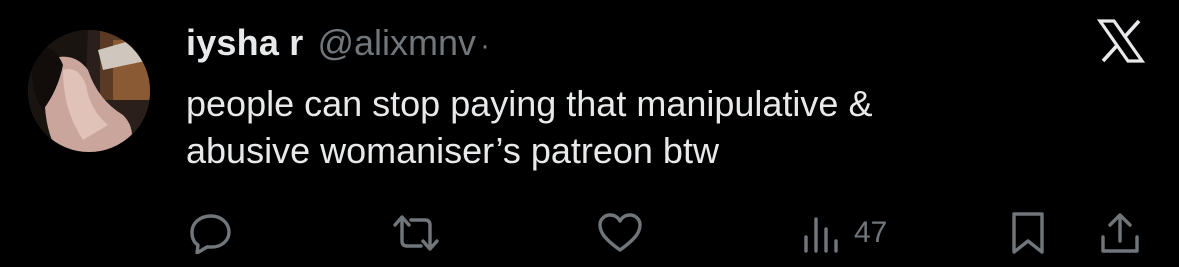  What do you see at coordinates (871, 232) in the screenshot?
I see `views-count: 47` at bounding box center [871, 232].